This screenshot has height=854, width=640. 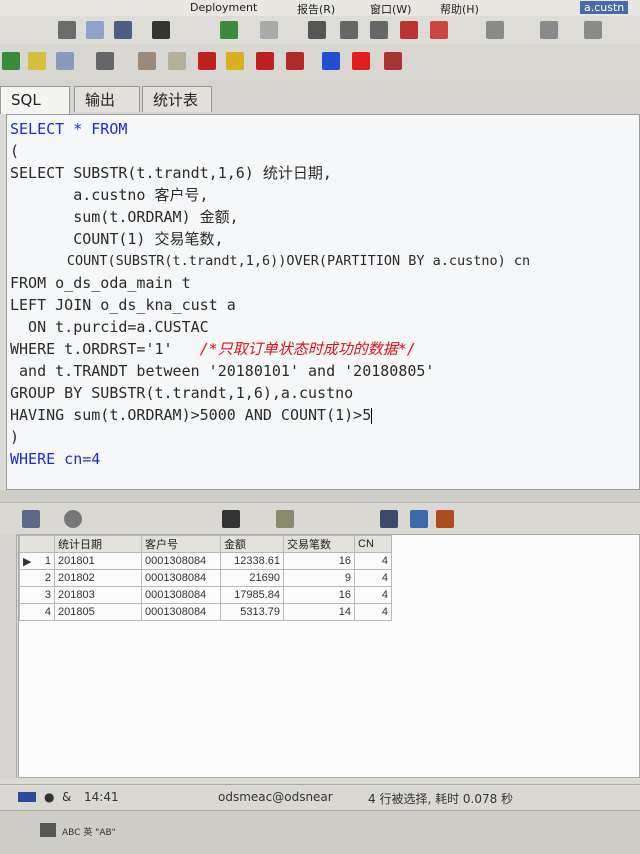 I want to click on document-icon, so click(x=317, y=30).